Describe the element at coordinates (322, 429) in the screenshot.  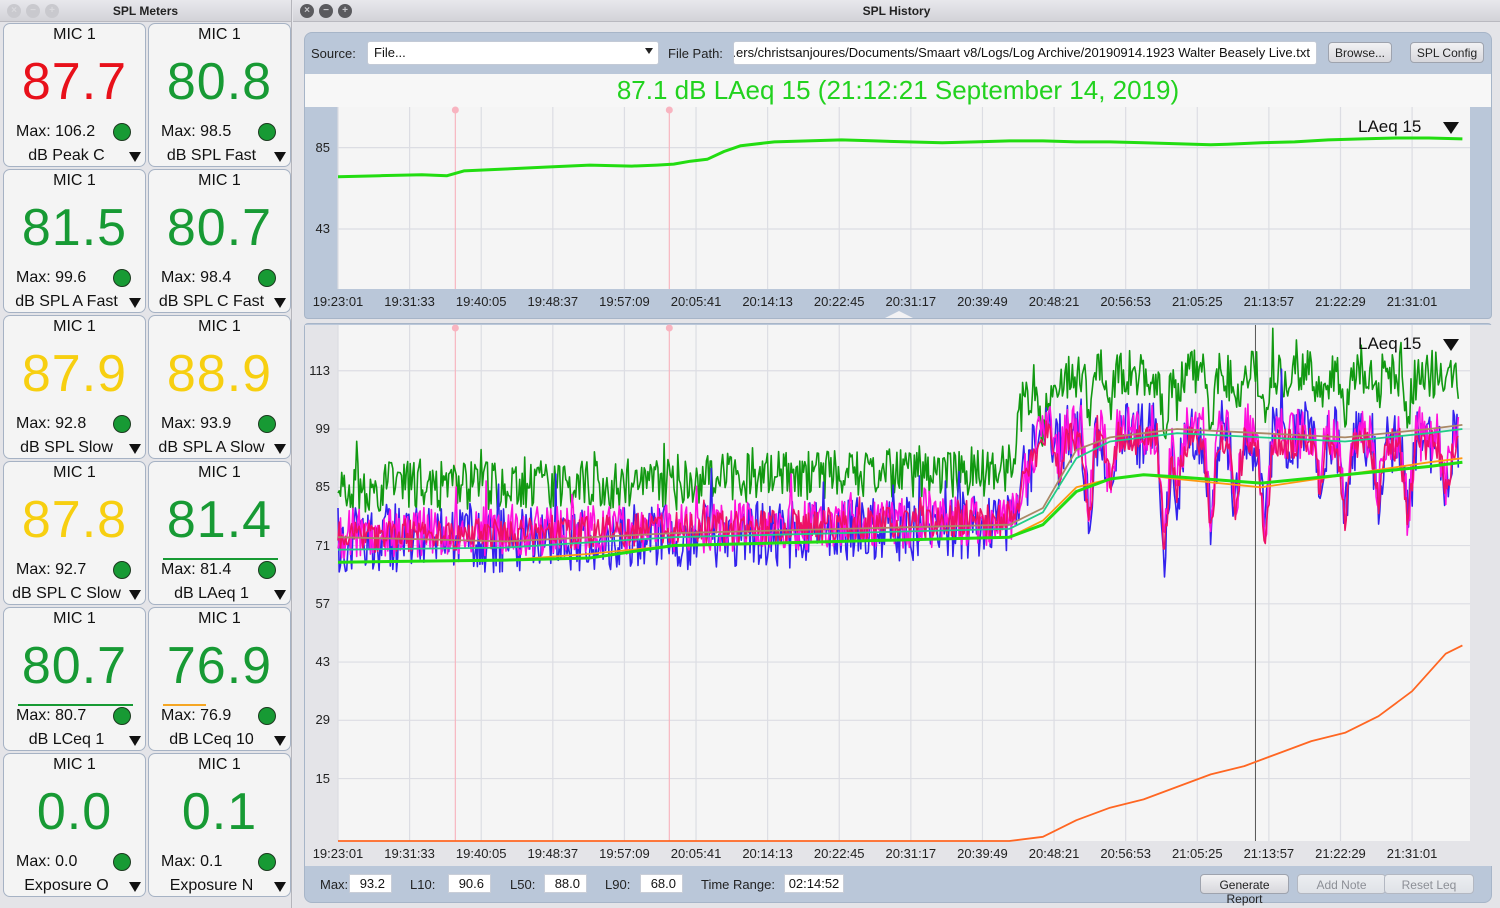
I see `y-tick-label: 99` at that location.